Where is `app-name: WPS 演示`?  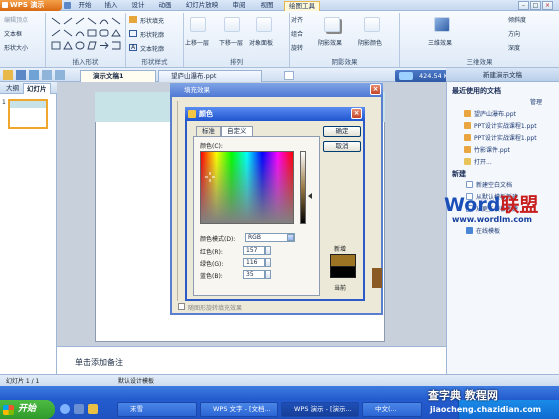 app-name: WPS 演示 is located at coordinates (27, 5).